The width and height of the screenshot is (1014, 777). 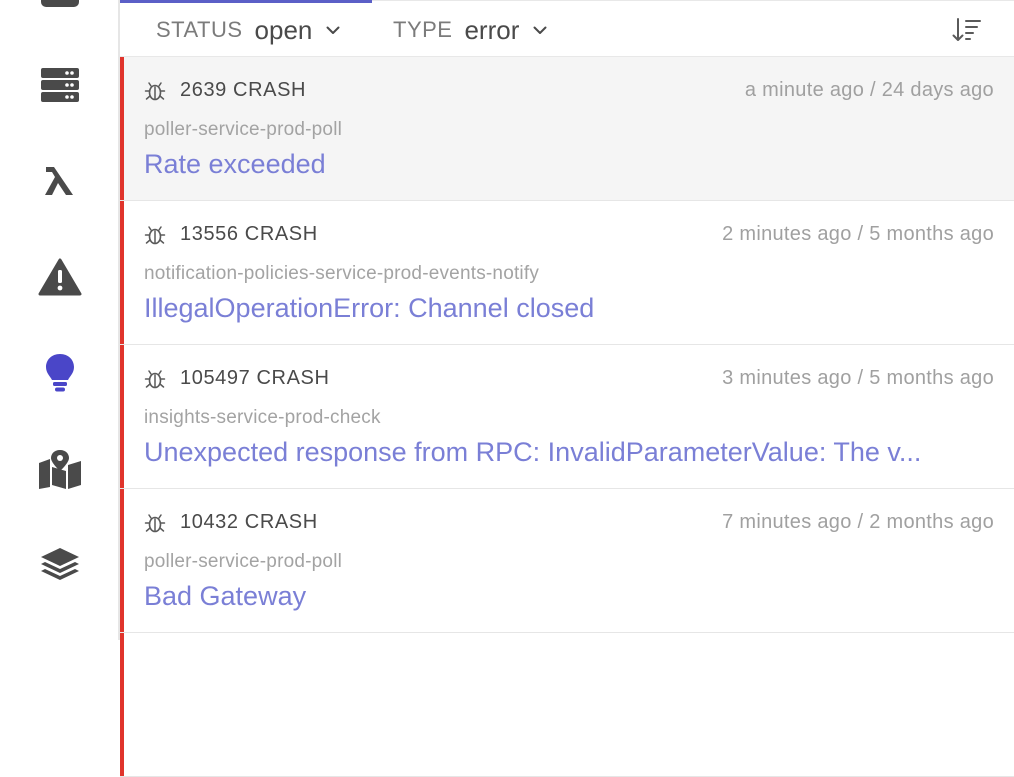 I want to click on type-filter: TYPE error, so click(x=470, y=30).